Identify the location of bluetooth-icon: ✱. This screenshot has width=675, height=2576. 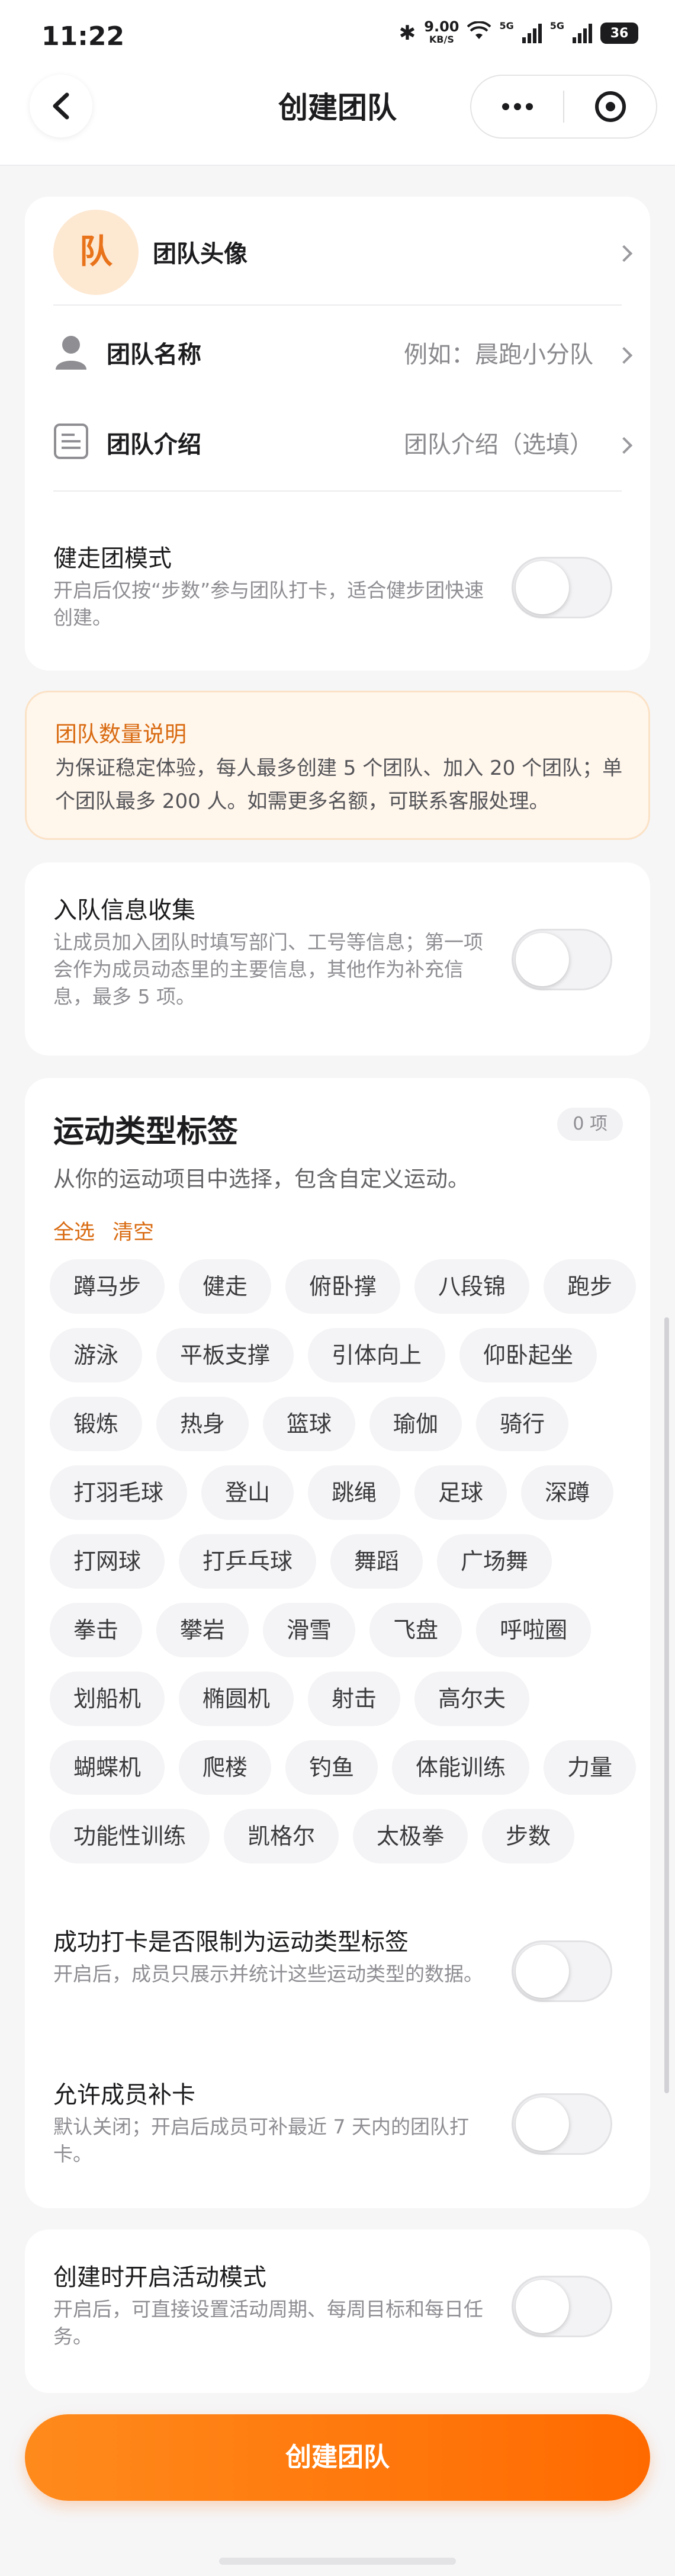
(407, 33).